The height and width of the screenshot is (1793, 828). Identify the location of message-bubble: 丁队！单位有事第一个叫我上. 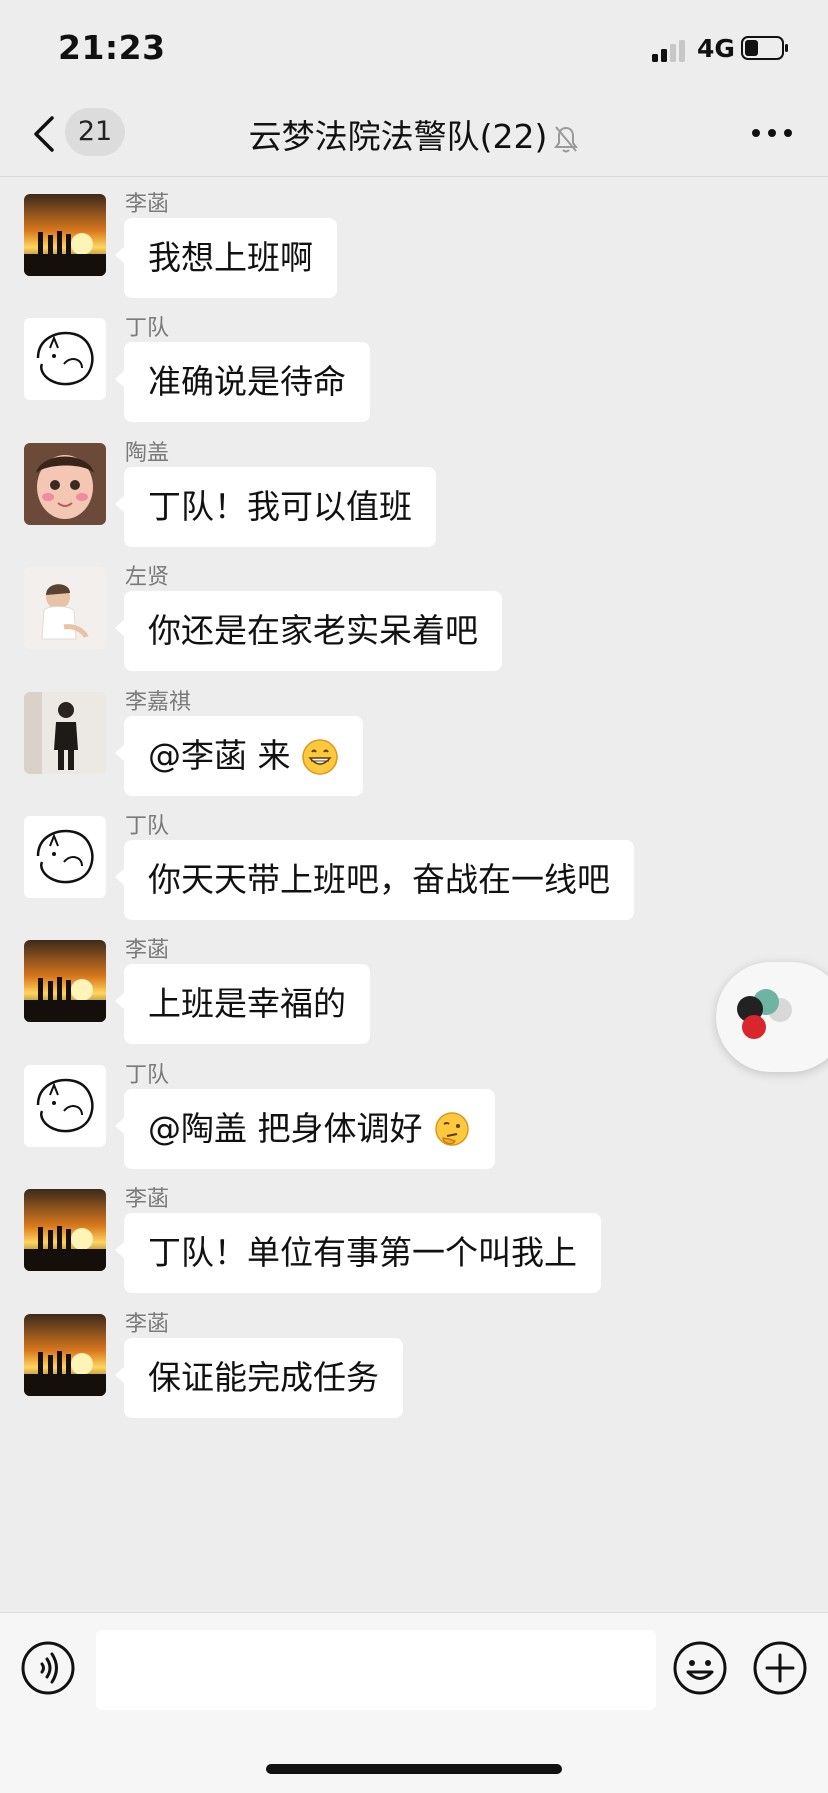
(358, 1253).